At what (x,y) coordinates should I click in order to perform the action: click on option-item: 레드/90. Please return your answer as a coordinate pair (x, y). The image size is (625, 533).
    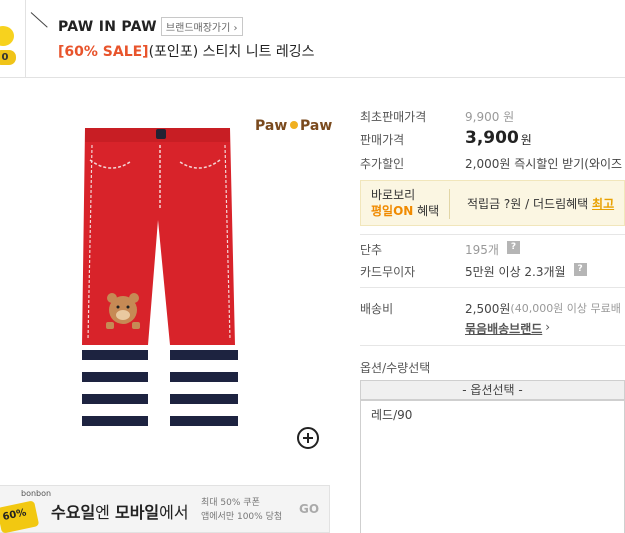
    Looking at the image, I should click on (492, 414).